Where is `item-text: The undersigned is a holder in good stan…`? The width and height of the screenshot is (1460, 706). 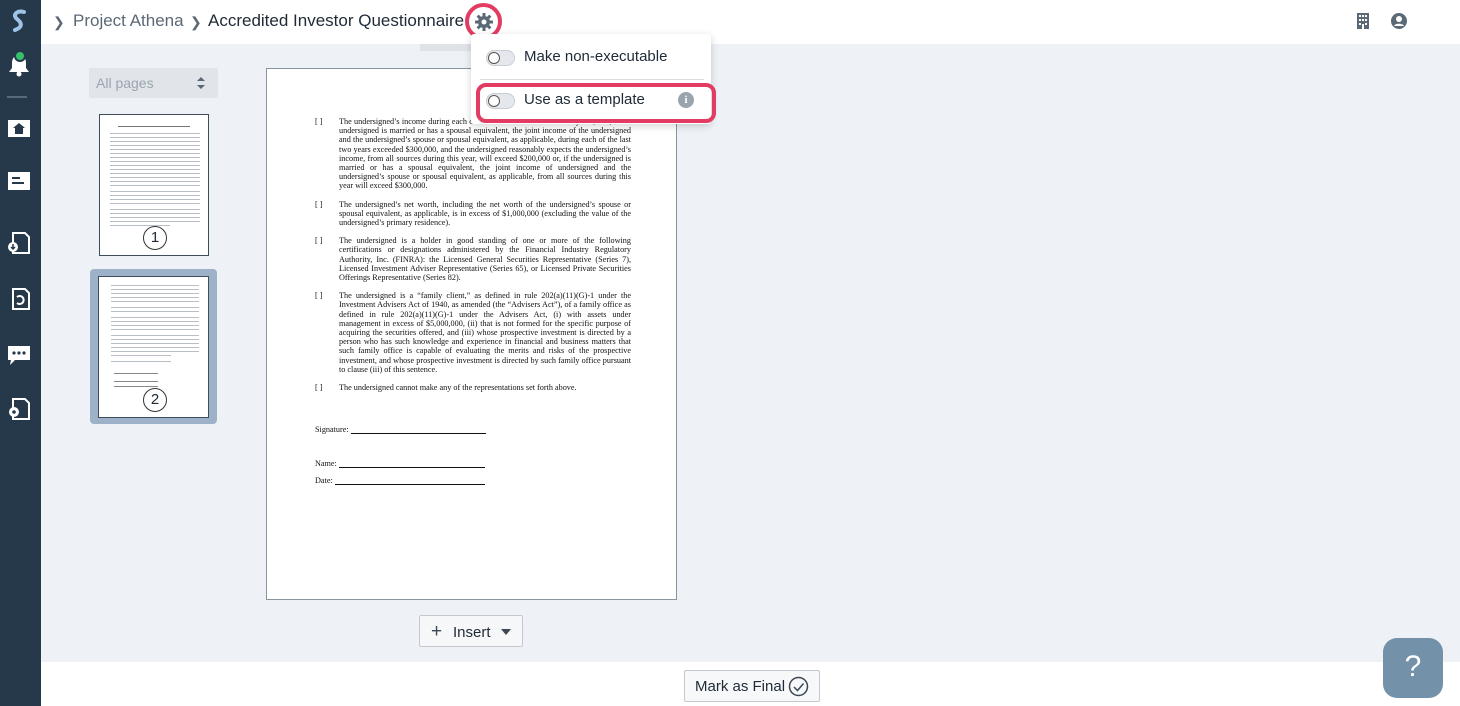 item-text: The undersigned is a holder in good stan… is located at coordinates (485, 259).